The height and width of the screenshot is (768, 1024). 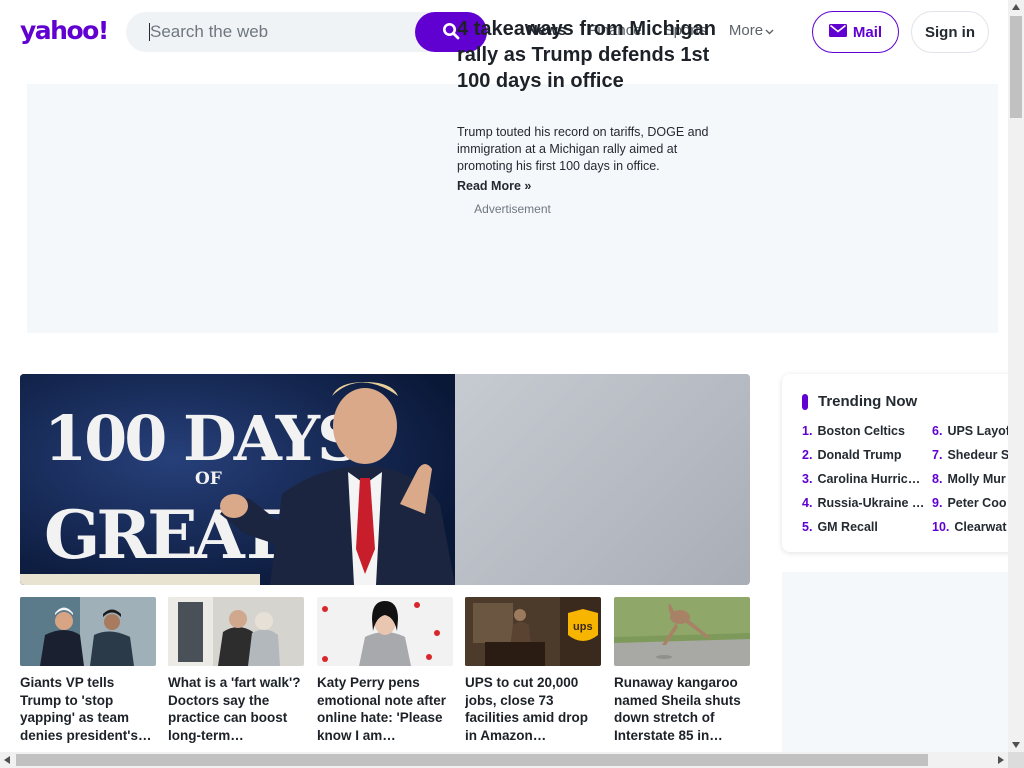 I want to click on trending-item: 1. Boston Celtics, so click(x=864, y=436).